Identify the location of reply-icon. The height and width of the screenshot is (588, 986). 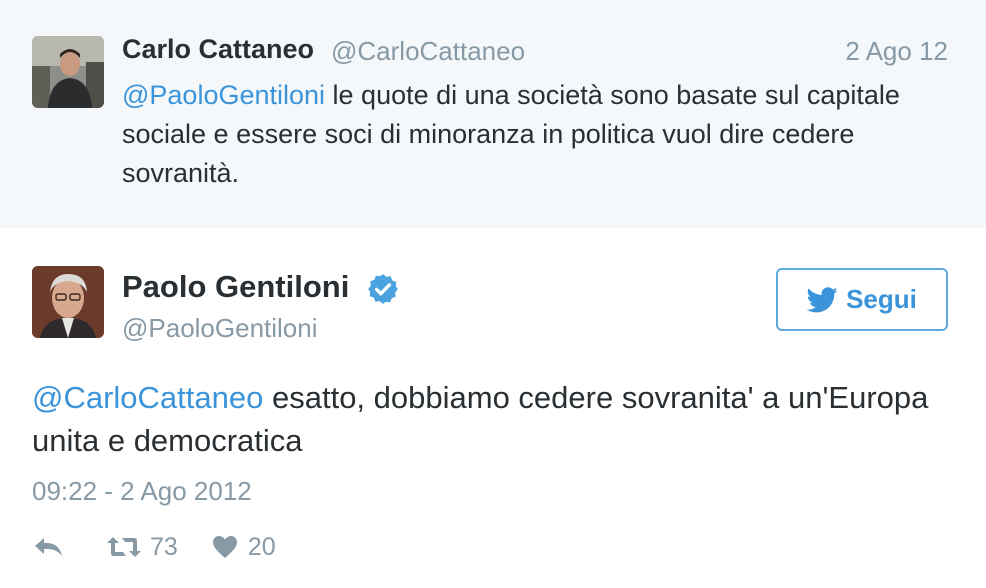
(48, 547).